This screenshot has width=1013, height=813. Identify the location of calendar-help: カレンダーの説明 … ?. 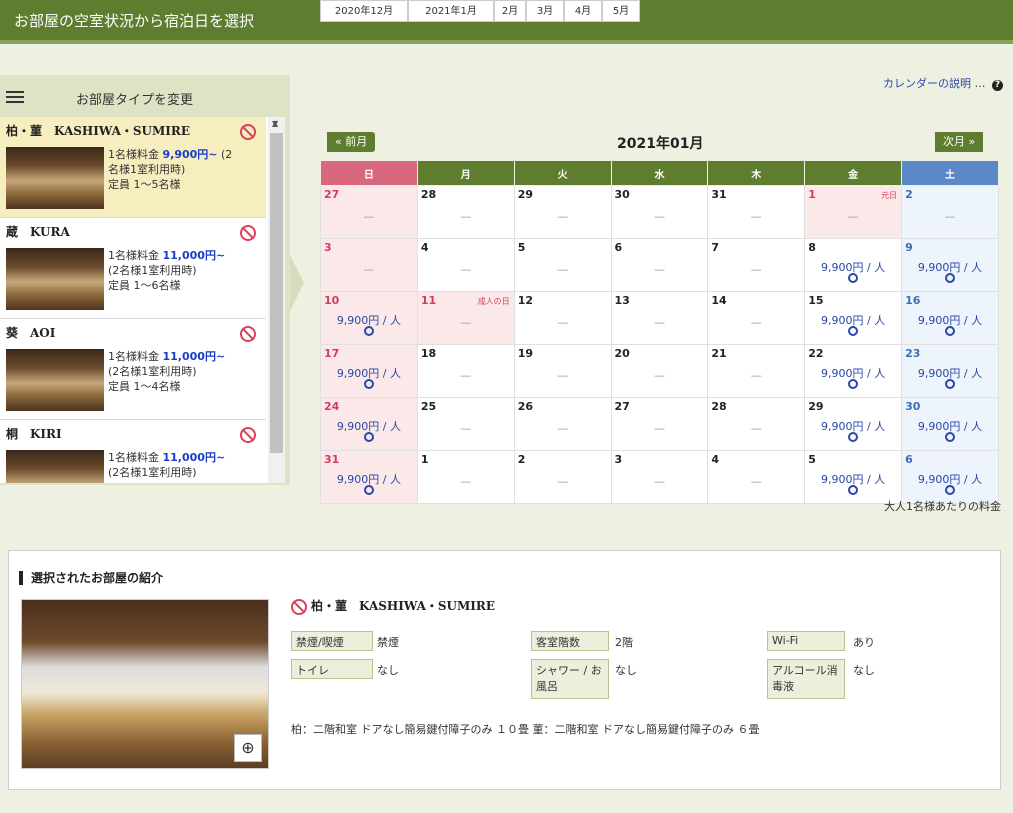
(943, 83).